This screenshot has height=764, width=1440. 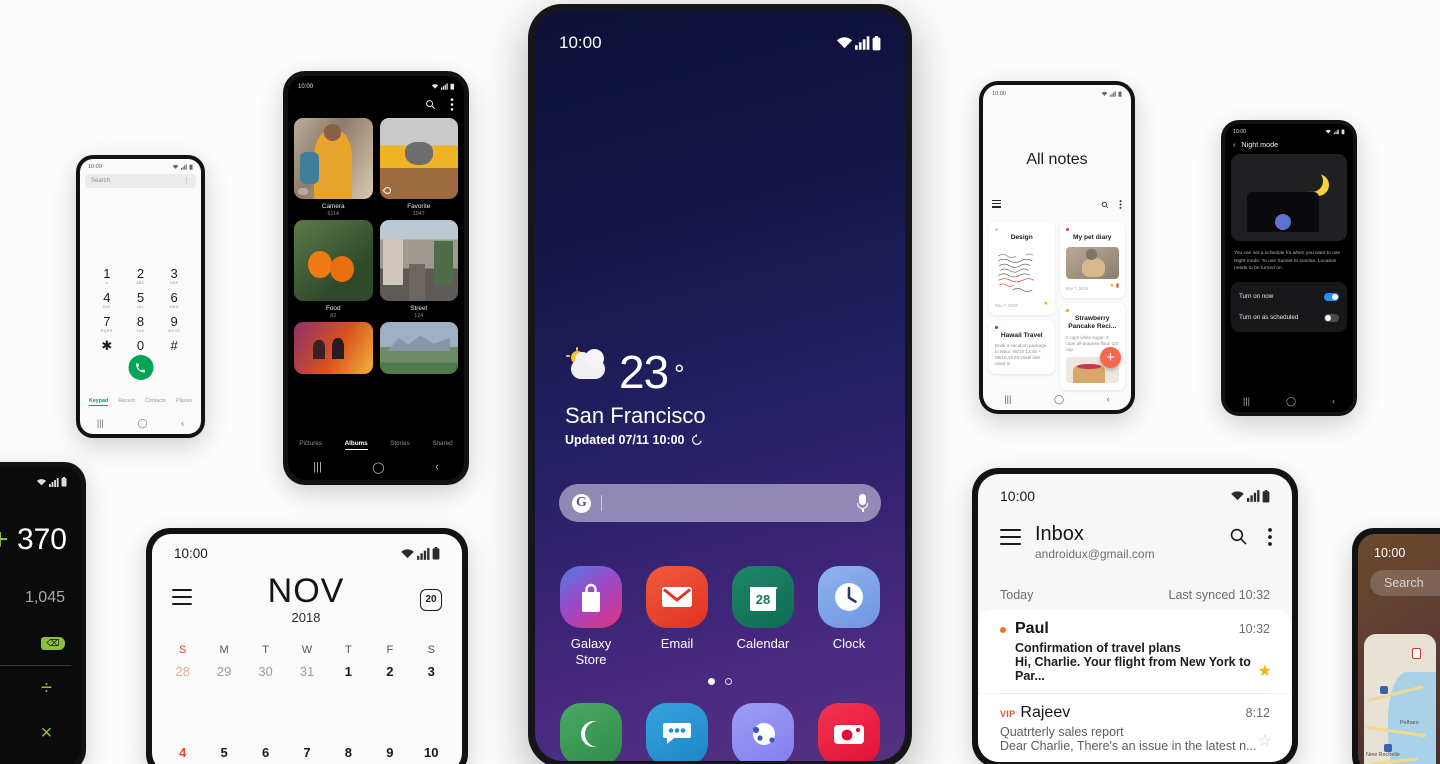 I want to click on day-cell: 29, so click(x=223, y=671).